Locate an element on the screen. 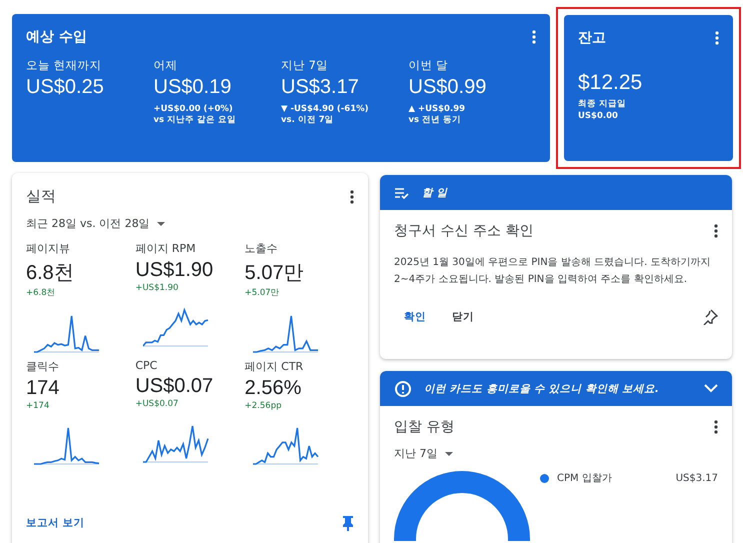 The height and width of the screenshot is (543, 743). period-dropdown: 최근 28일 vs. 이전 28일 is located at coordinates (96, 223).